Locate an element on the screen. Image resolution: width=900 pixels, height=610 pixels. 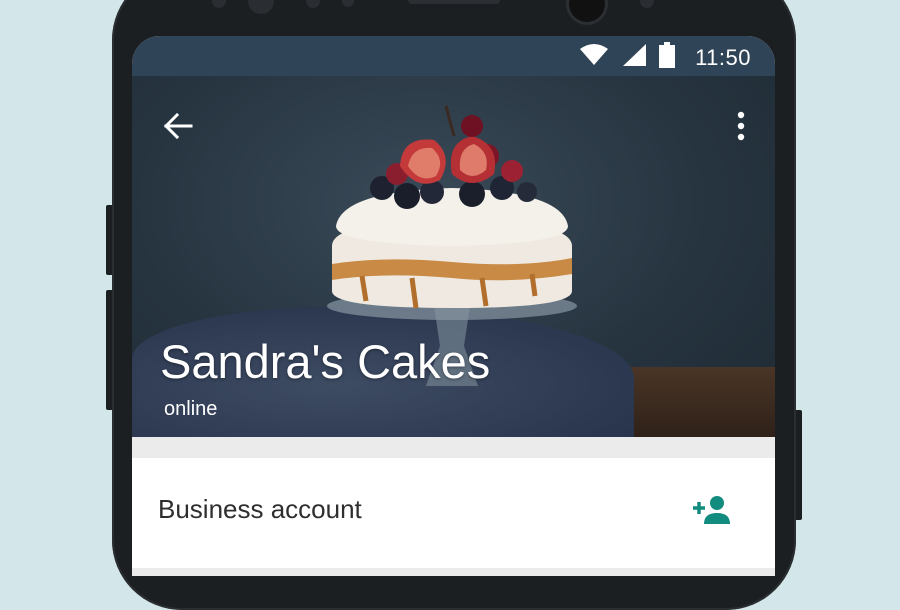
phone-earpiece is located at coordinates (454, 2).